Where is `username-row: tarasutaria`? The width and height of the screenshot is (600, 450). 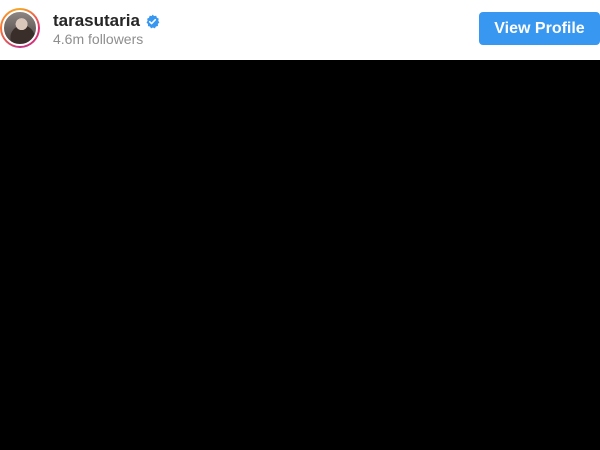 username-row: tarasutaria is located at coordinates (106, 21).